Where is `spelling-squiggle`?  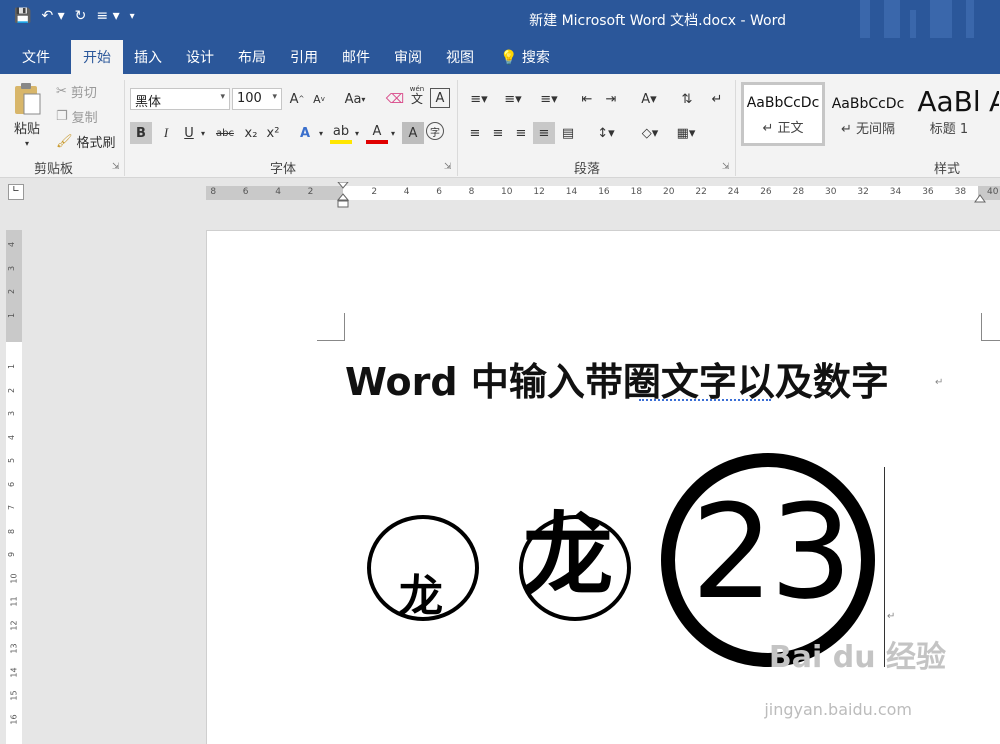 spelling-squiggle is located at coordinates (705, 399).